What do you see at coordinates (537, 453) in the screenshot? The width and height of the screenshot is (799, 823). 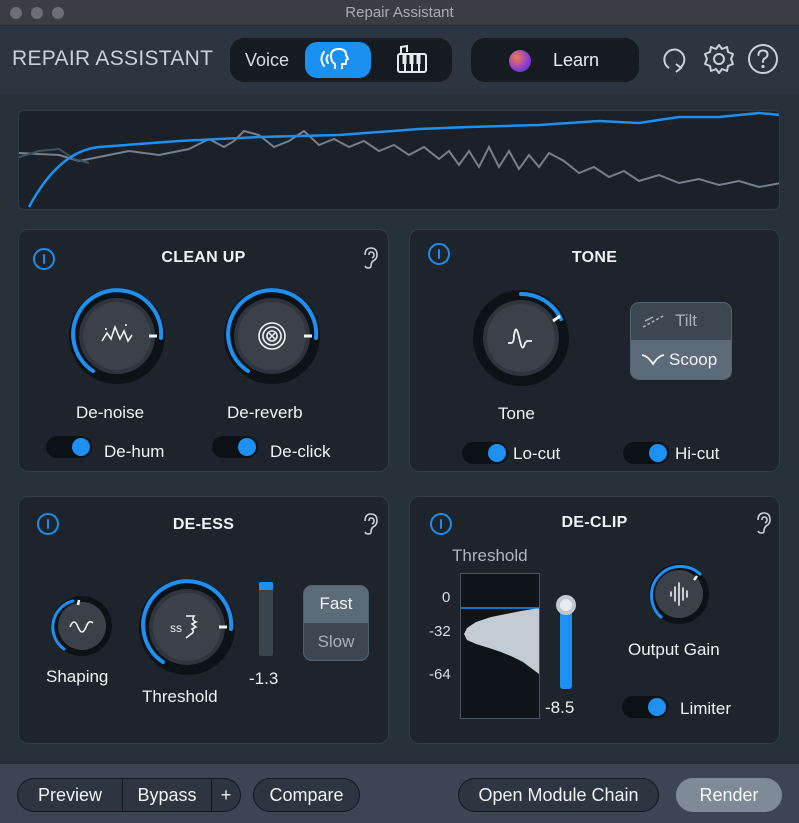 I see `locut-label: Lo-cut` at bounding box center [537, 453].